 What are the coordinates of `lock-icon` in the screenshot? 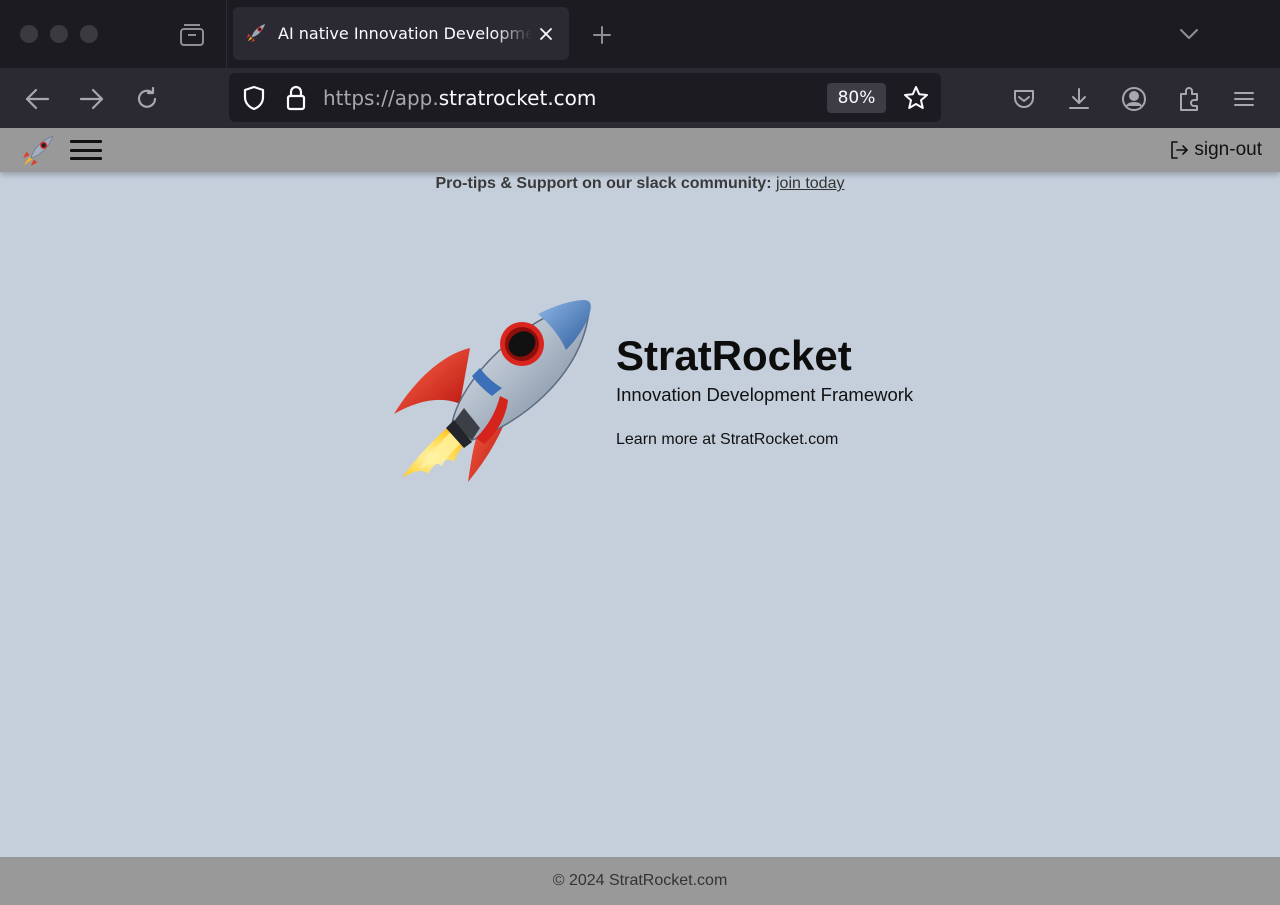 It's located at (296, 98).